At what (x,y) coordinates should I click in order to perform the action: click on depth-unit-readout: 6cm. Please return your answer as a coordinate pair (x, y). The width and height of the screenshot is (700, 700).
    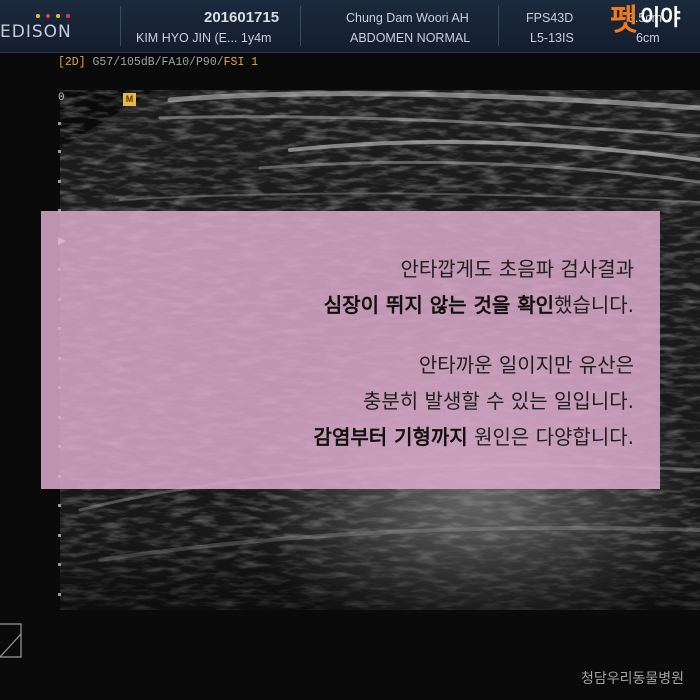
    Looking at the image, I should click on (648, 38).